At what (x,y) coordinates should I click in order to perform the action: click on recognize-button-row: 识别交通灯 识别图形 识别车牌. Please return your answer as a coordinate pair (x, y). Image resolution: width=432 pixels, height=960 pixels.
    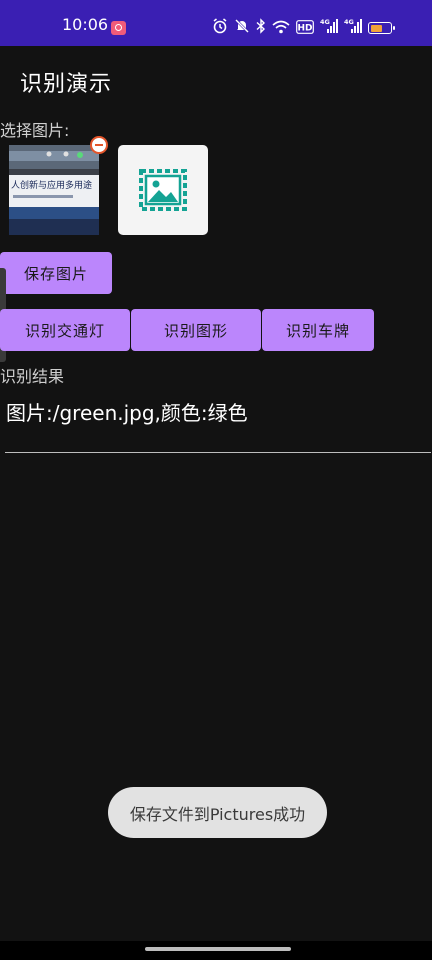
    Looking at the image, I should click on (187, 330).